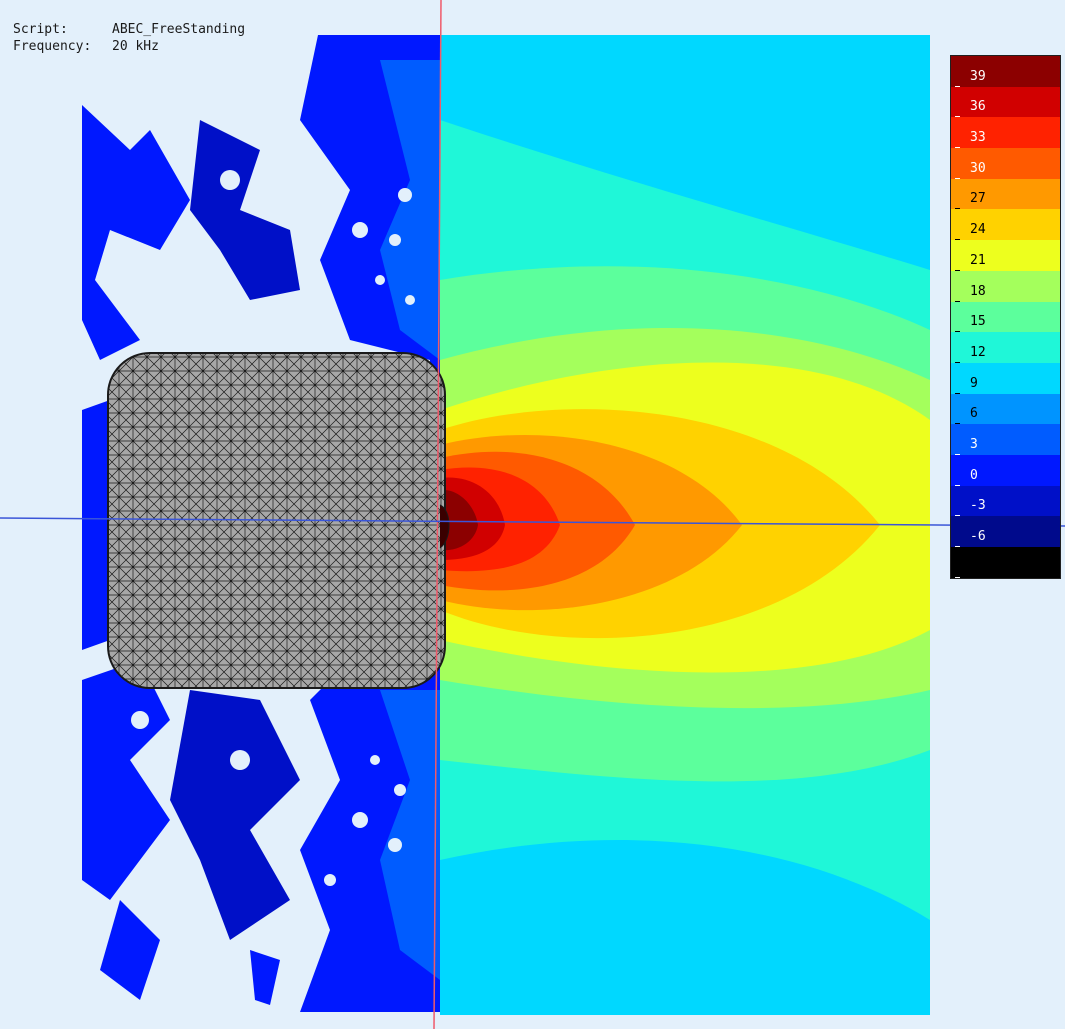  I want to click on legend-label: -3, so click(978, 506).